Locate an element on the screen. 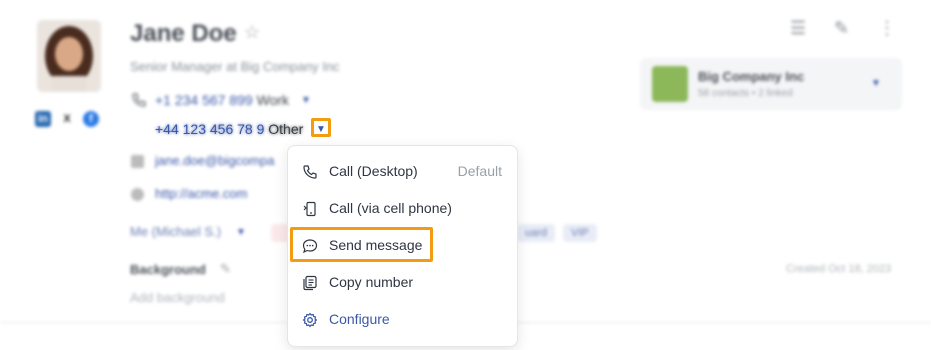  phone-type-dropdown-icon: ▼ is located at coordinates (306, 100).